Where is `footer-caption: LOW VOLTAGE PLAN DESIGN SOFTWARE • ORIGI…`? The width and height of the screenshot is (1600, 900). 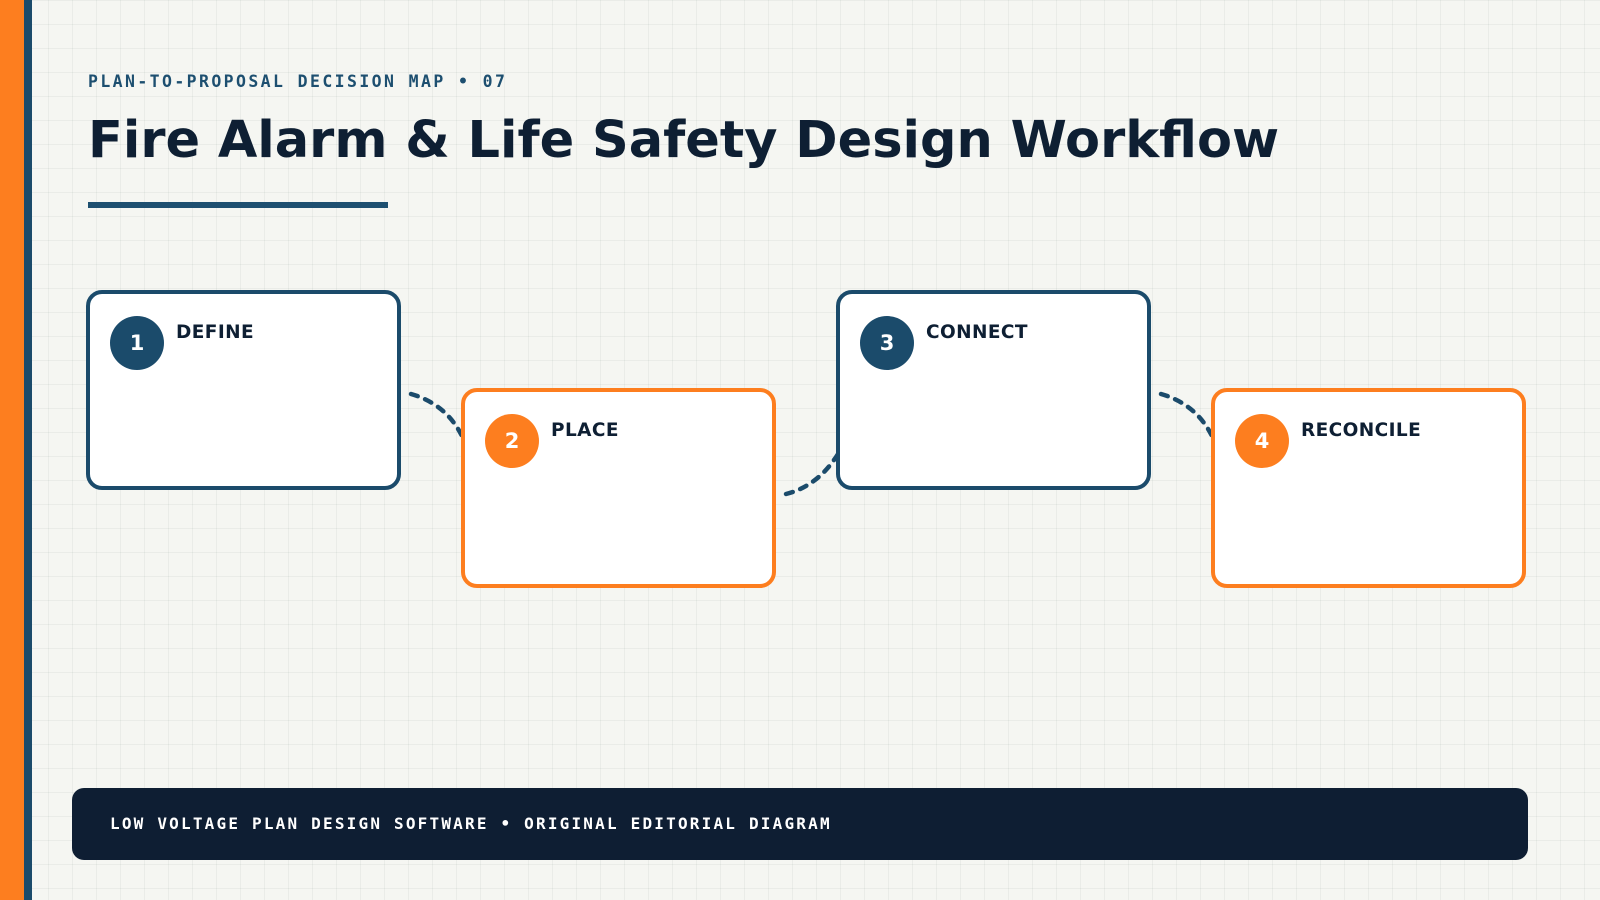 footer-caption: LOW VOLTAGE PLAN DESIGN SOFTWARE • ORIGI… is located at coordinates (471, 823).